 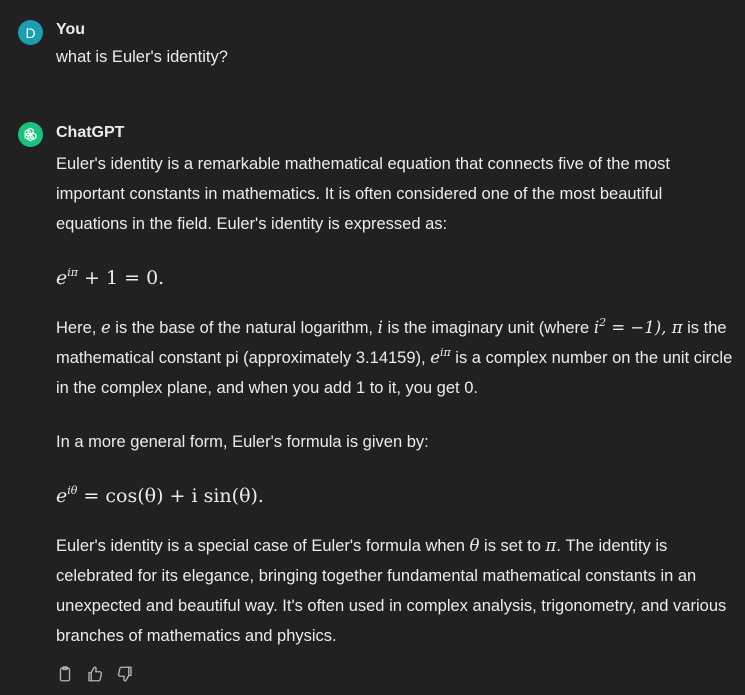 I want to click on message-actions, so click(x=95, y=674).